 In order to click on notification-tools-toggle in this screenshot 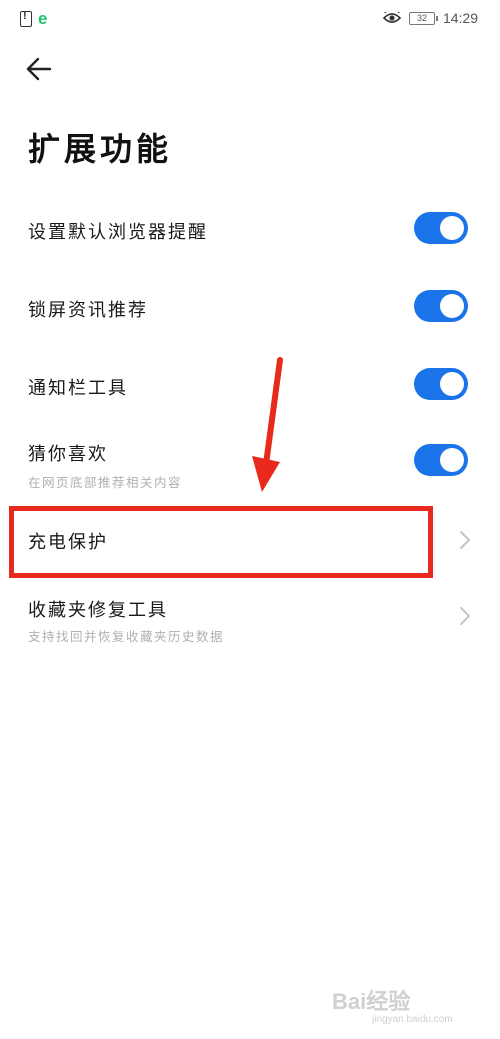, I will do `click(441, 384)`.